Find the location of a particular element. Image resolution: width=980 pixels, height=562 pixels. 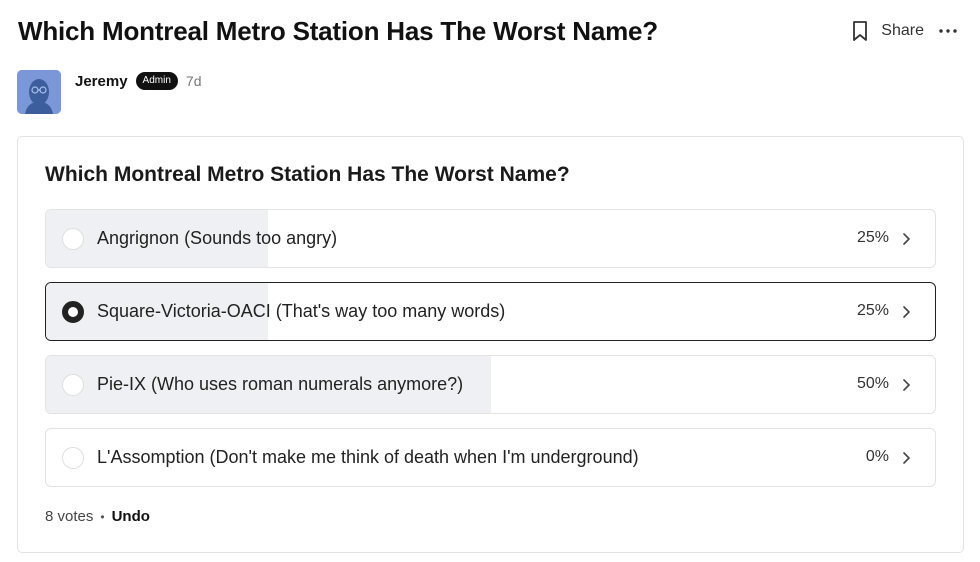

post-actions: Share is located at coordinates (904, 31).